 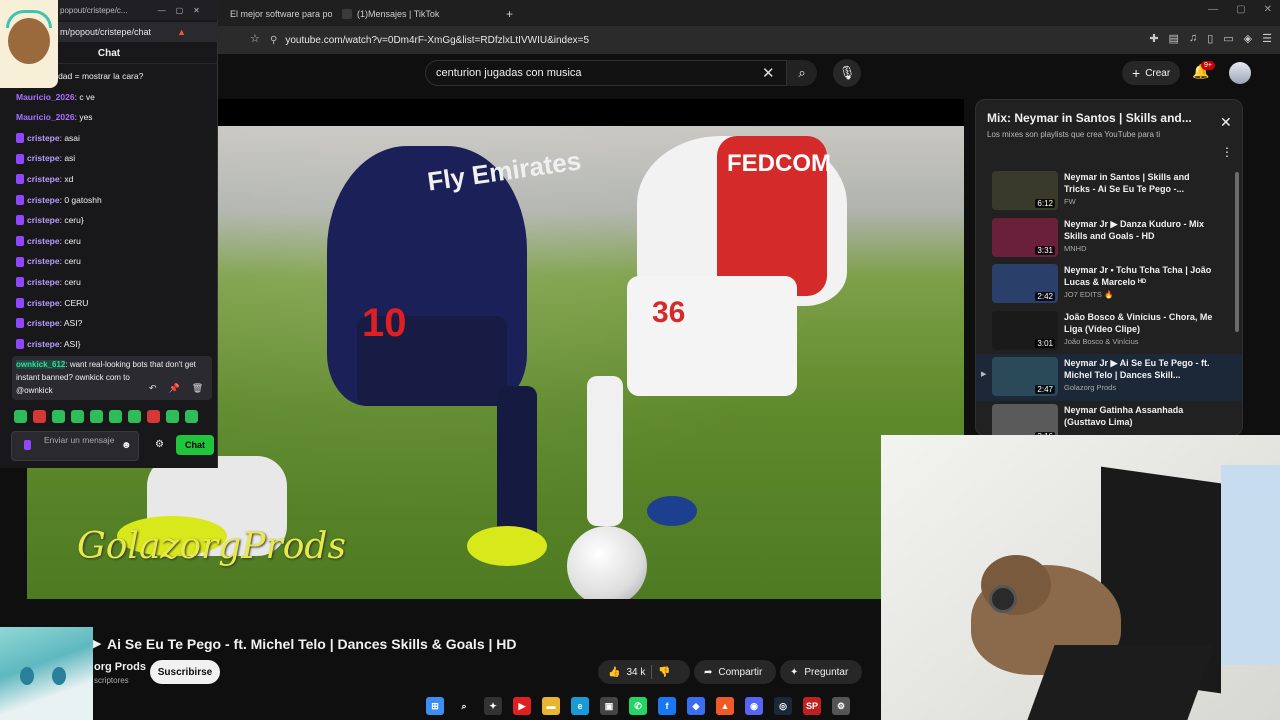 I want to click on clear-search-icon: ✕, so click(x=768, y=73).